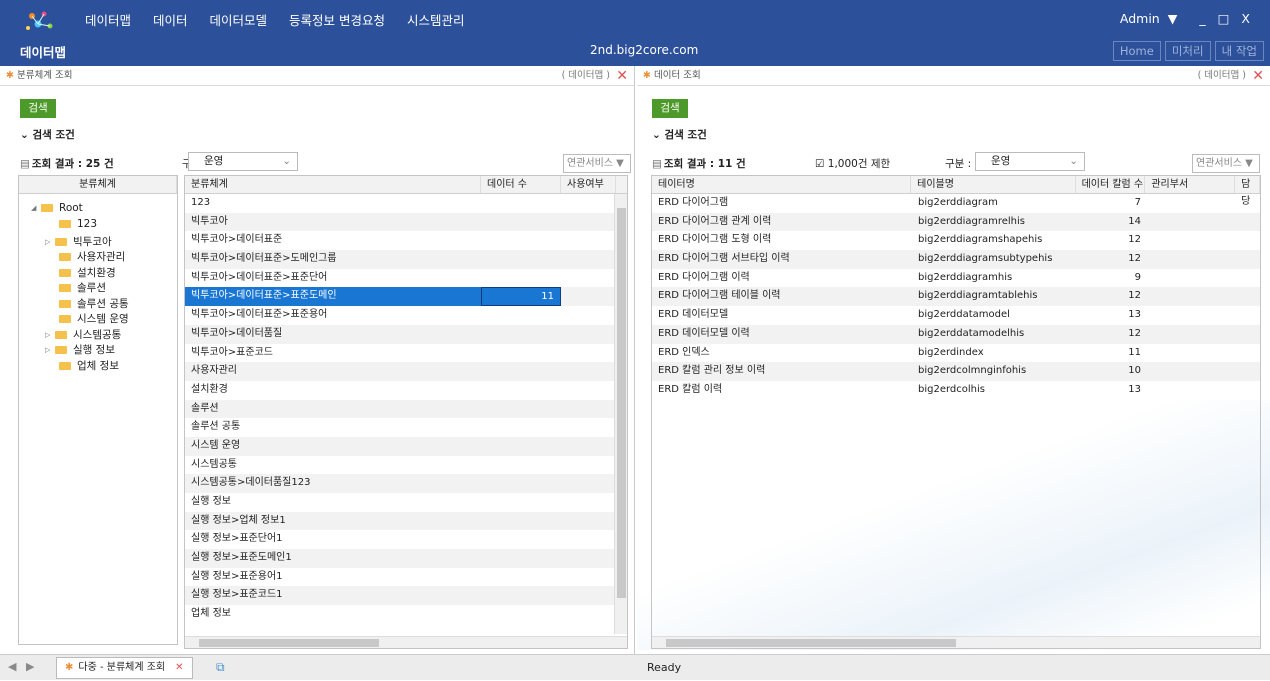 This screenshot has width=1270, height=681. What do you see at coordinates (956, 371) in the screenshot?
I see `table-row: ERD 칼럼 관리 정보 이력 big2erdcolmnginfohis 10` at bounding box center [956, 371].